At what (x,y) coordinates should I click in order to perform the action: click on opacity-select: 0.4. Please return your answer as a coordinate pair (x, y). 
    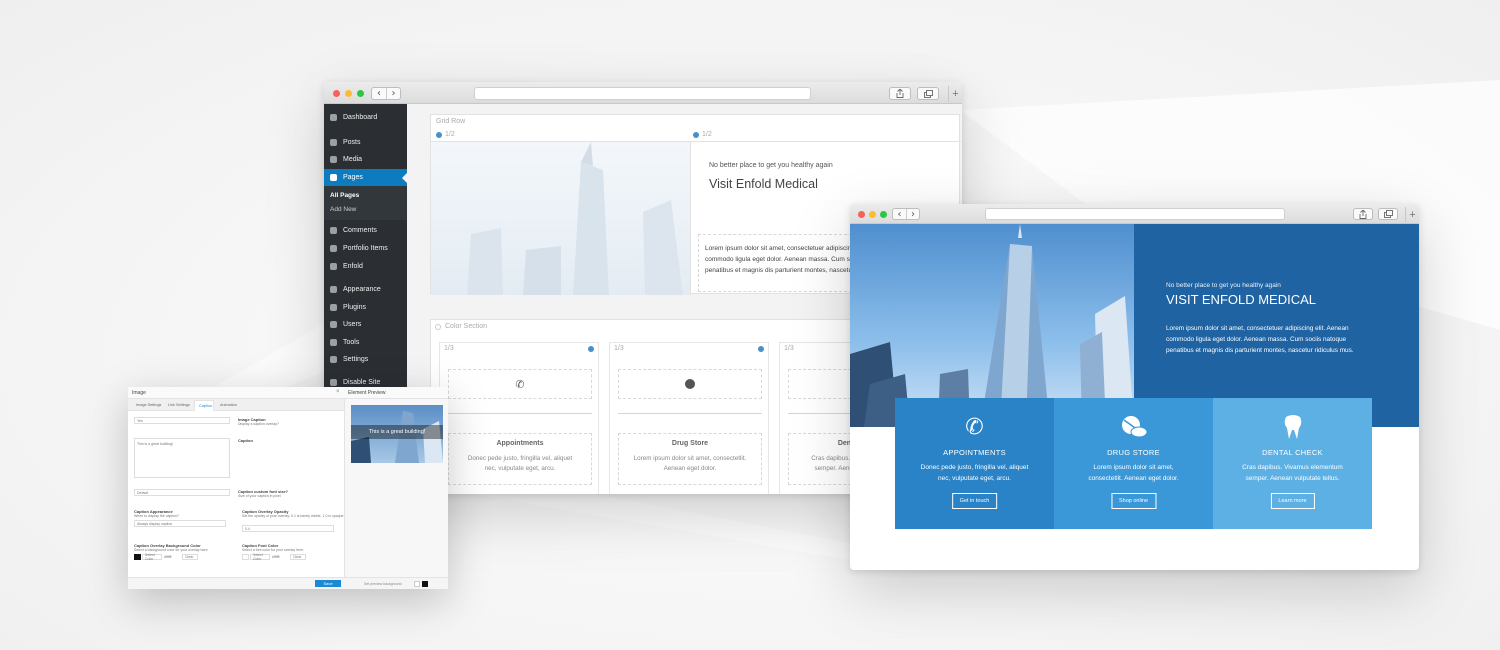
    Looking at the image, I should click on (288, 528).